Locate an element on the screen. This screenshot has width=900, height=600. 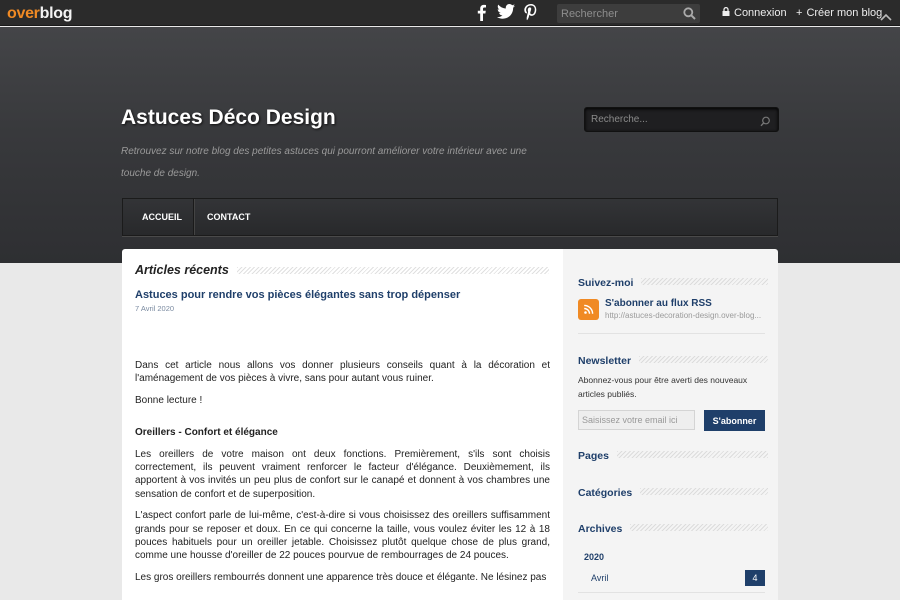
archives-title: Archives is located at coordinates (603, 529).